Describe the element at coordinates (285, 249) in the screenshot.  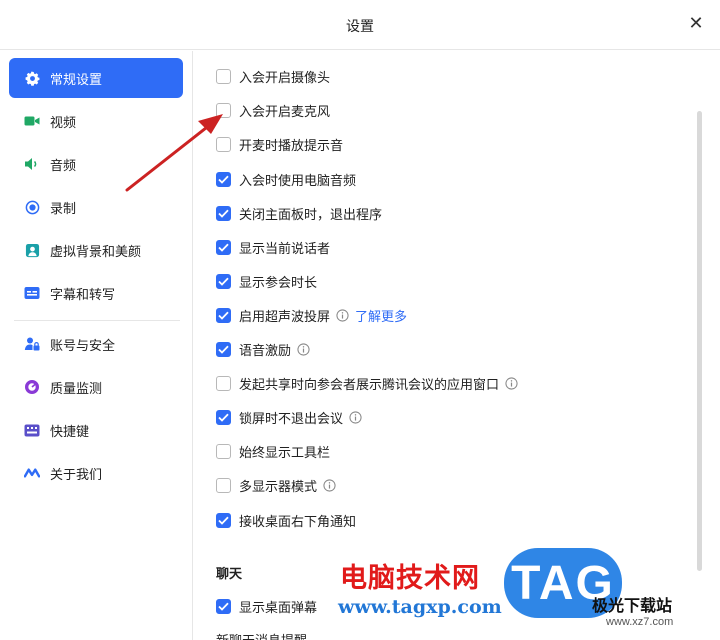
I see `option-label: 显示当前说话者` at that location.